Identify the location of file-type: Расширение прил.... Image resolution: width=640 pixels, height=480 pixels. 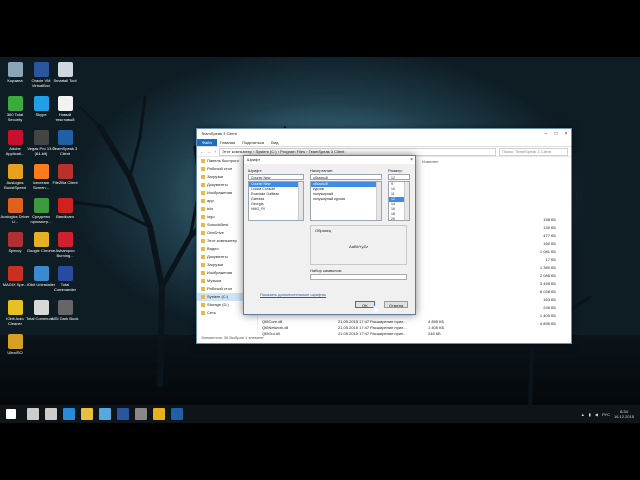
(388, 321).